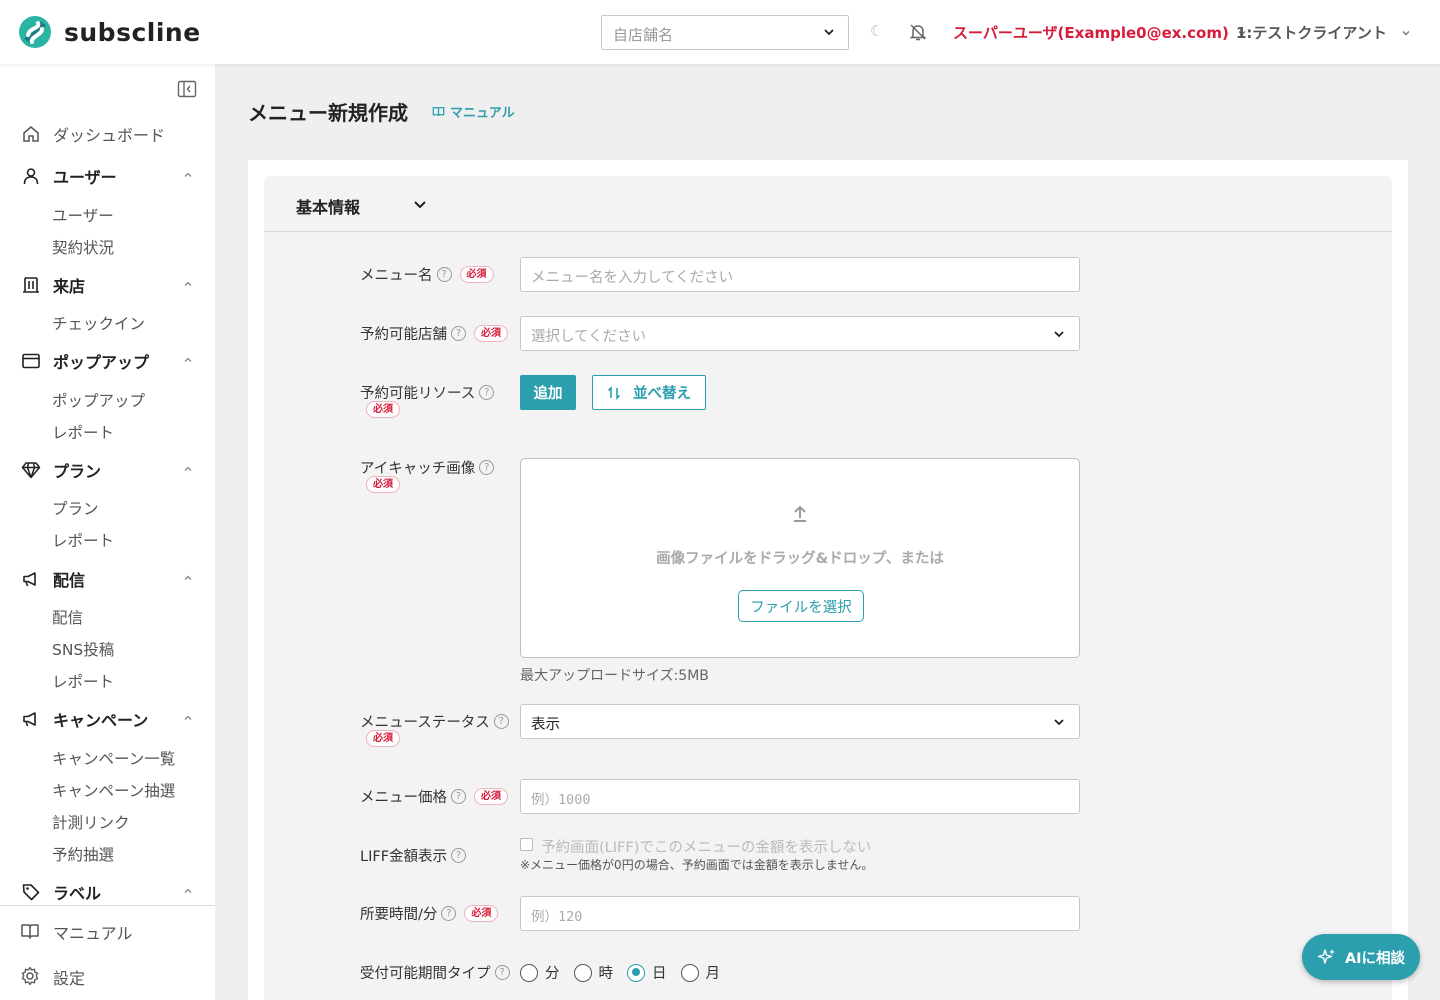 This screenshot has width=1440, height=1000. What do you see at coordinates (396, 276) in the screenshot?
I see `field-label: メニュー名` at bounding box center [396, 276].